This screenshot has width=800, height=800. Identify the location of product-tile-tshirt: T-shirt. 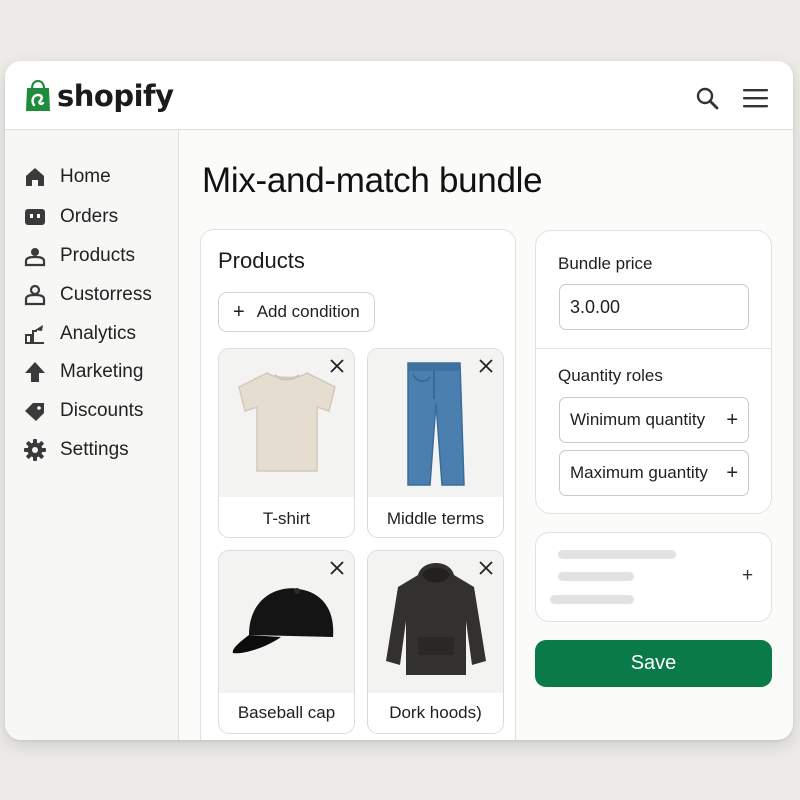
(286, 443).